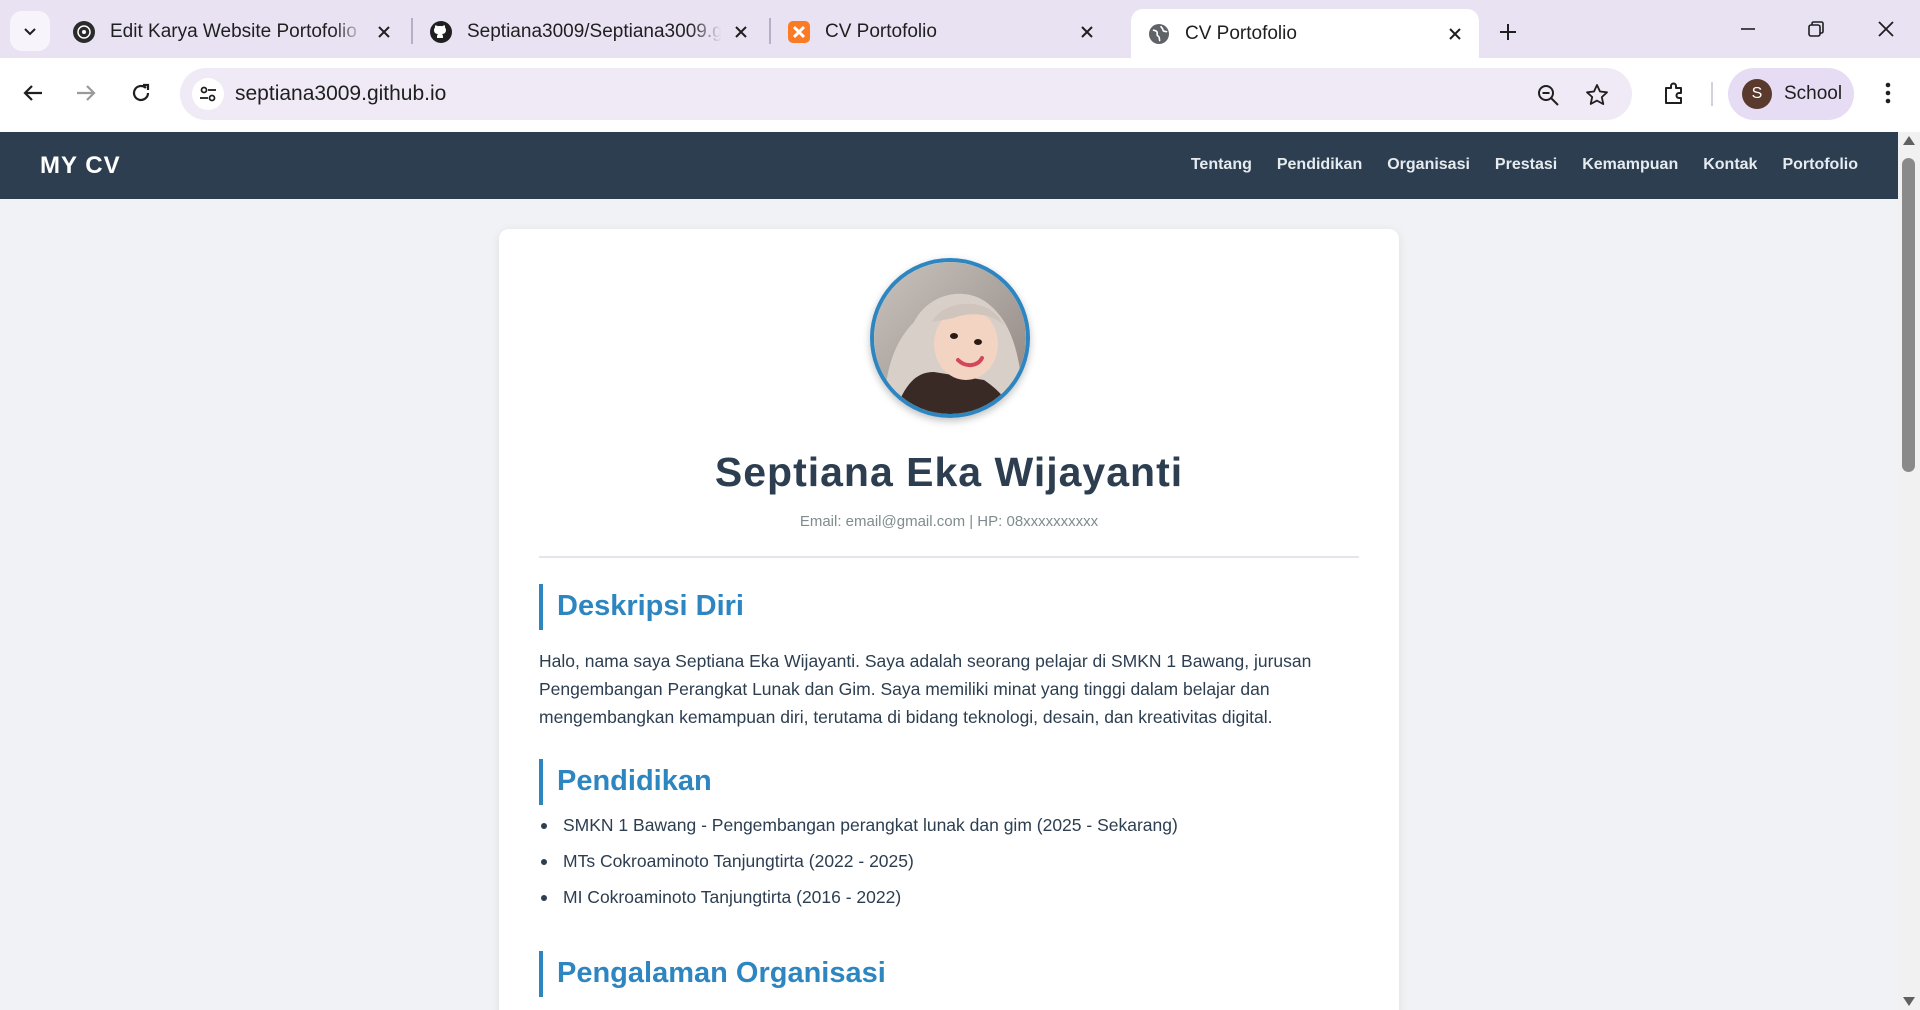  I want to click on reload-icon, so click(141, 92).